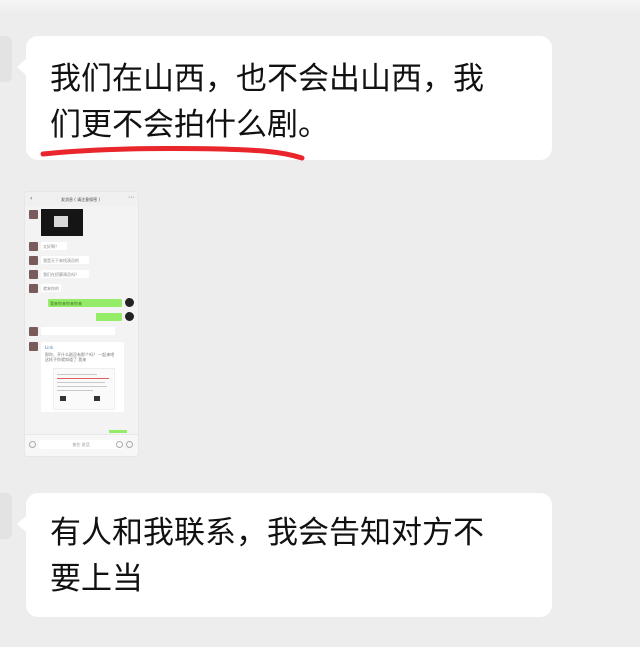  Describe the element at coordinates (267, 533) in the screenshot. I see `message-2-line-1: 有人和我联系，我会告知对方不` at that location.